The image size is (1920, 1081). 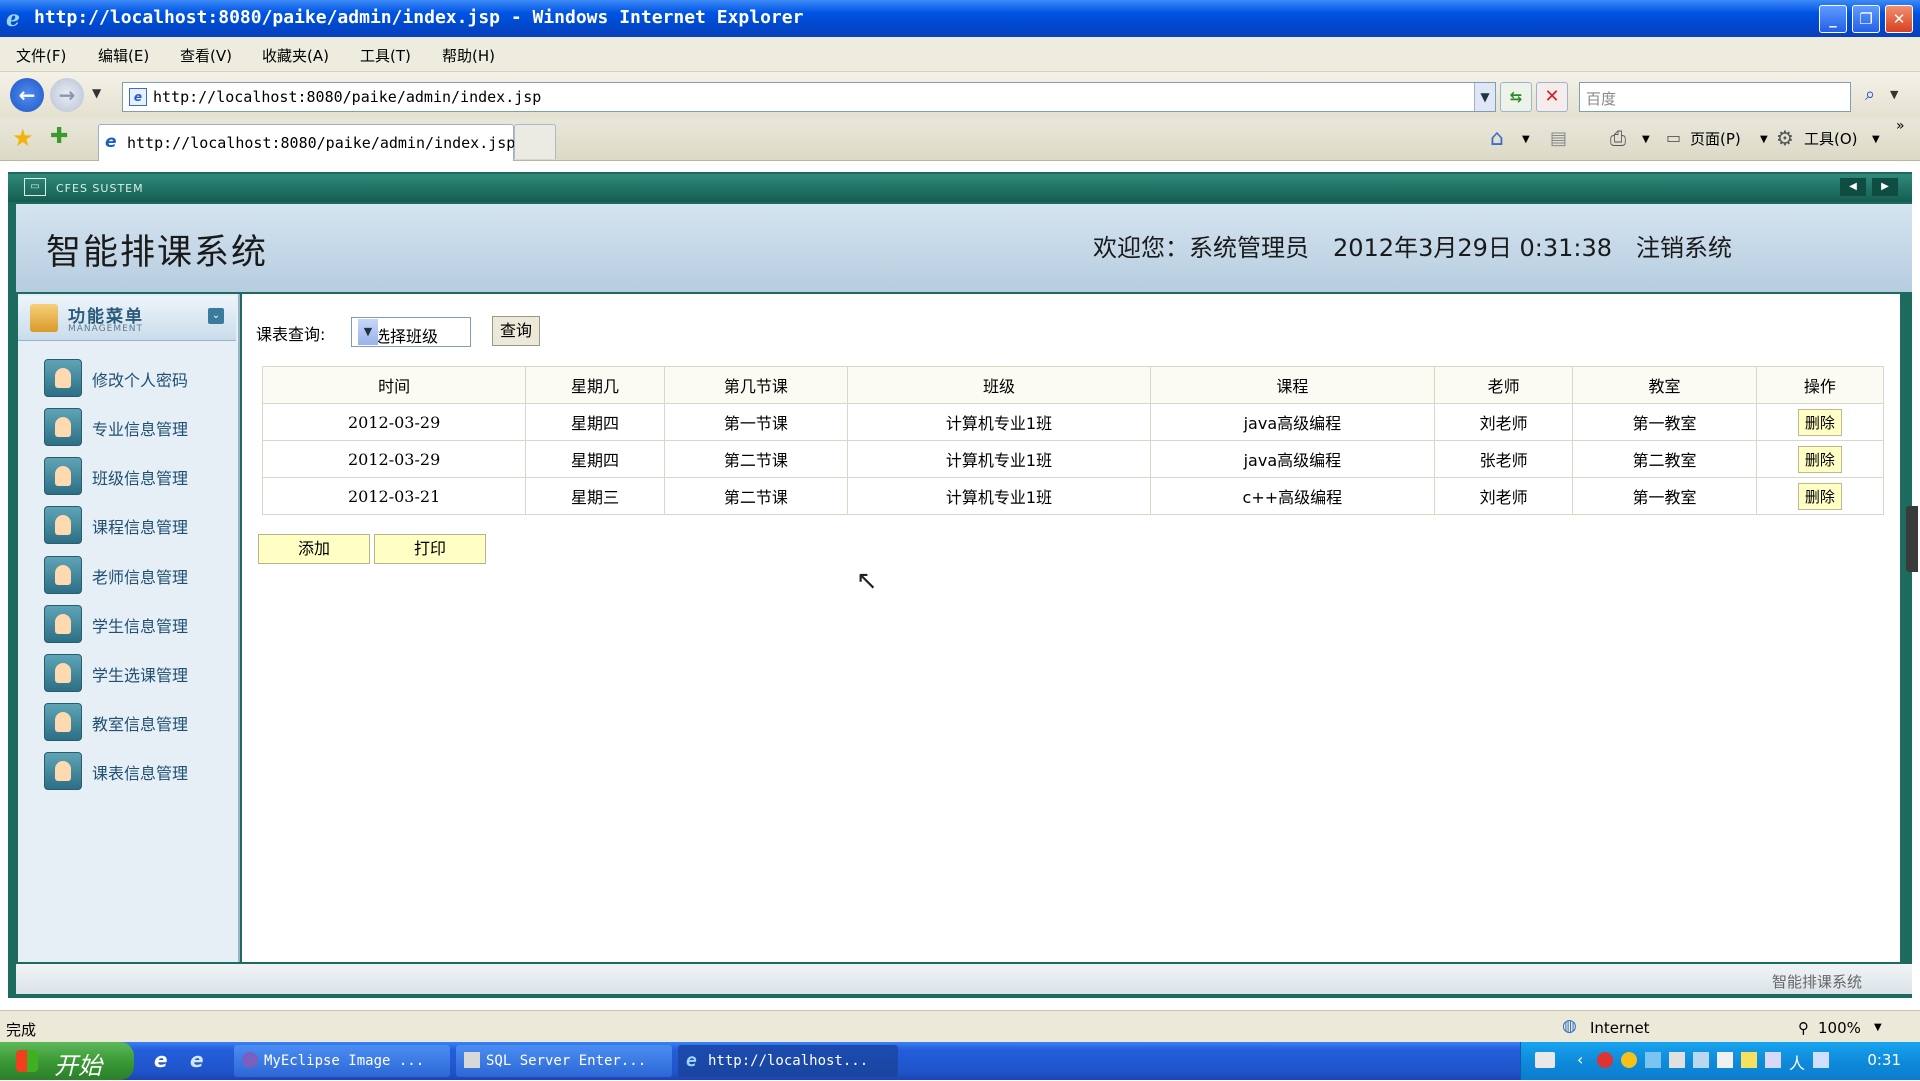 I want to click on sidebar-item-student: 学生信息管理, so click(x=139, y=624).